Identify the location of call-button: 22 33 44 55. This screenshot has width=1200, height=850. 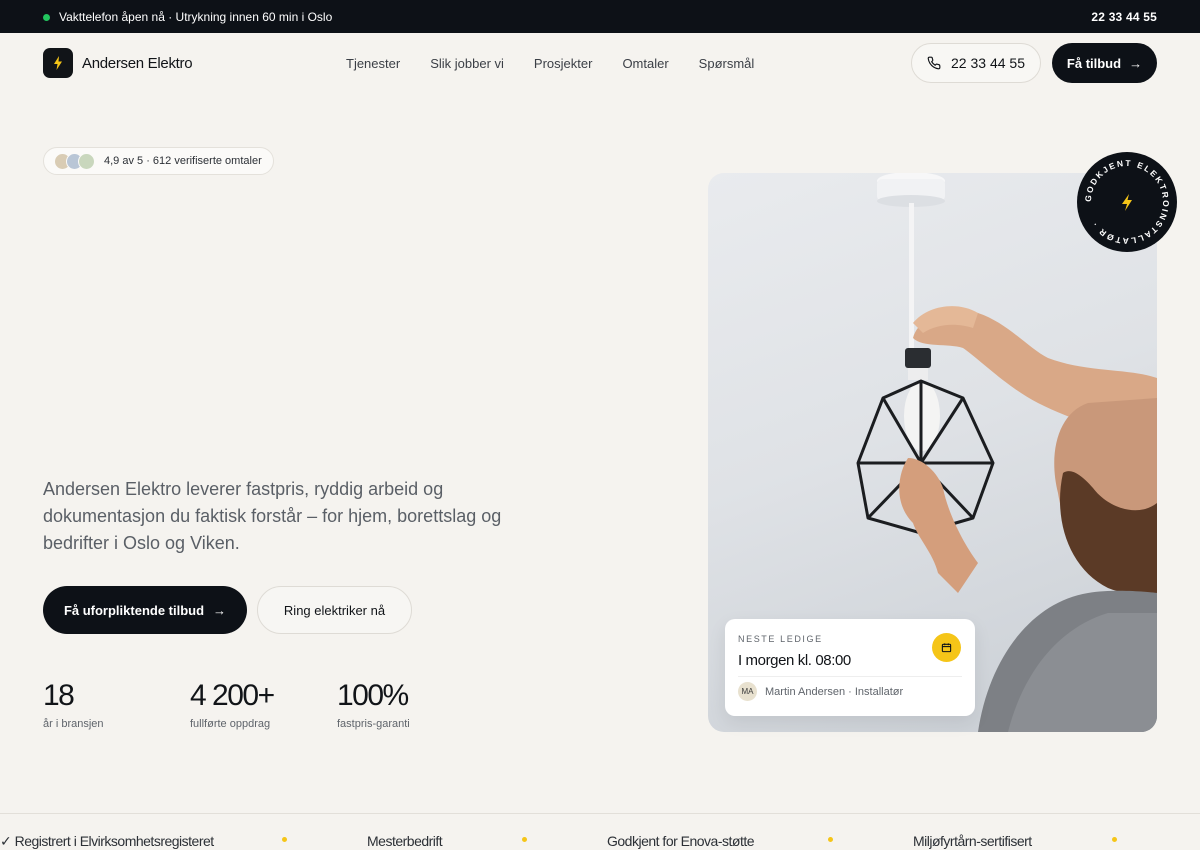
(976, 63).